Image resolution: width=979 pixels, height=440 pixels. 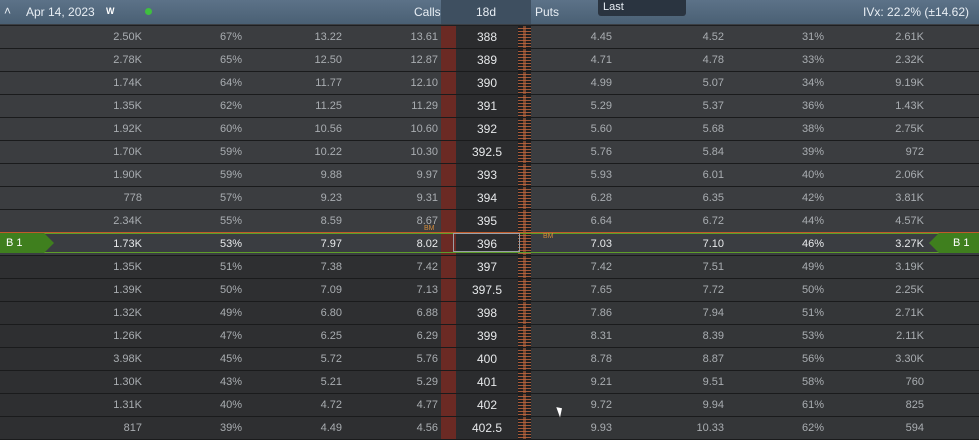 What do you see at coordinates (571, 428) in the screenshot?
I see `put-bid: 9.93` at bounding box center [571, 428].